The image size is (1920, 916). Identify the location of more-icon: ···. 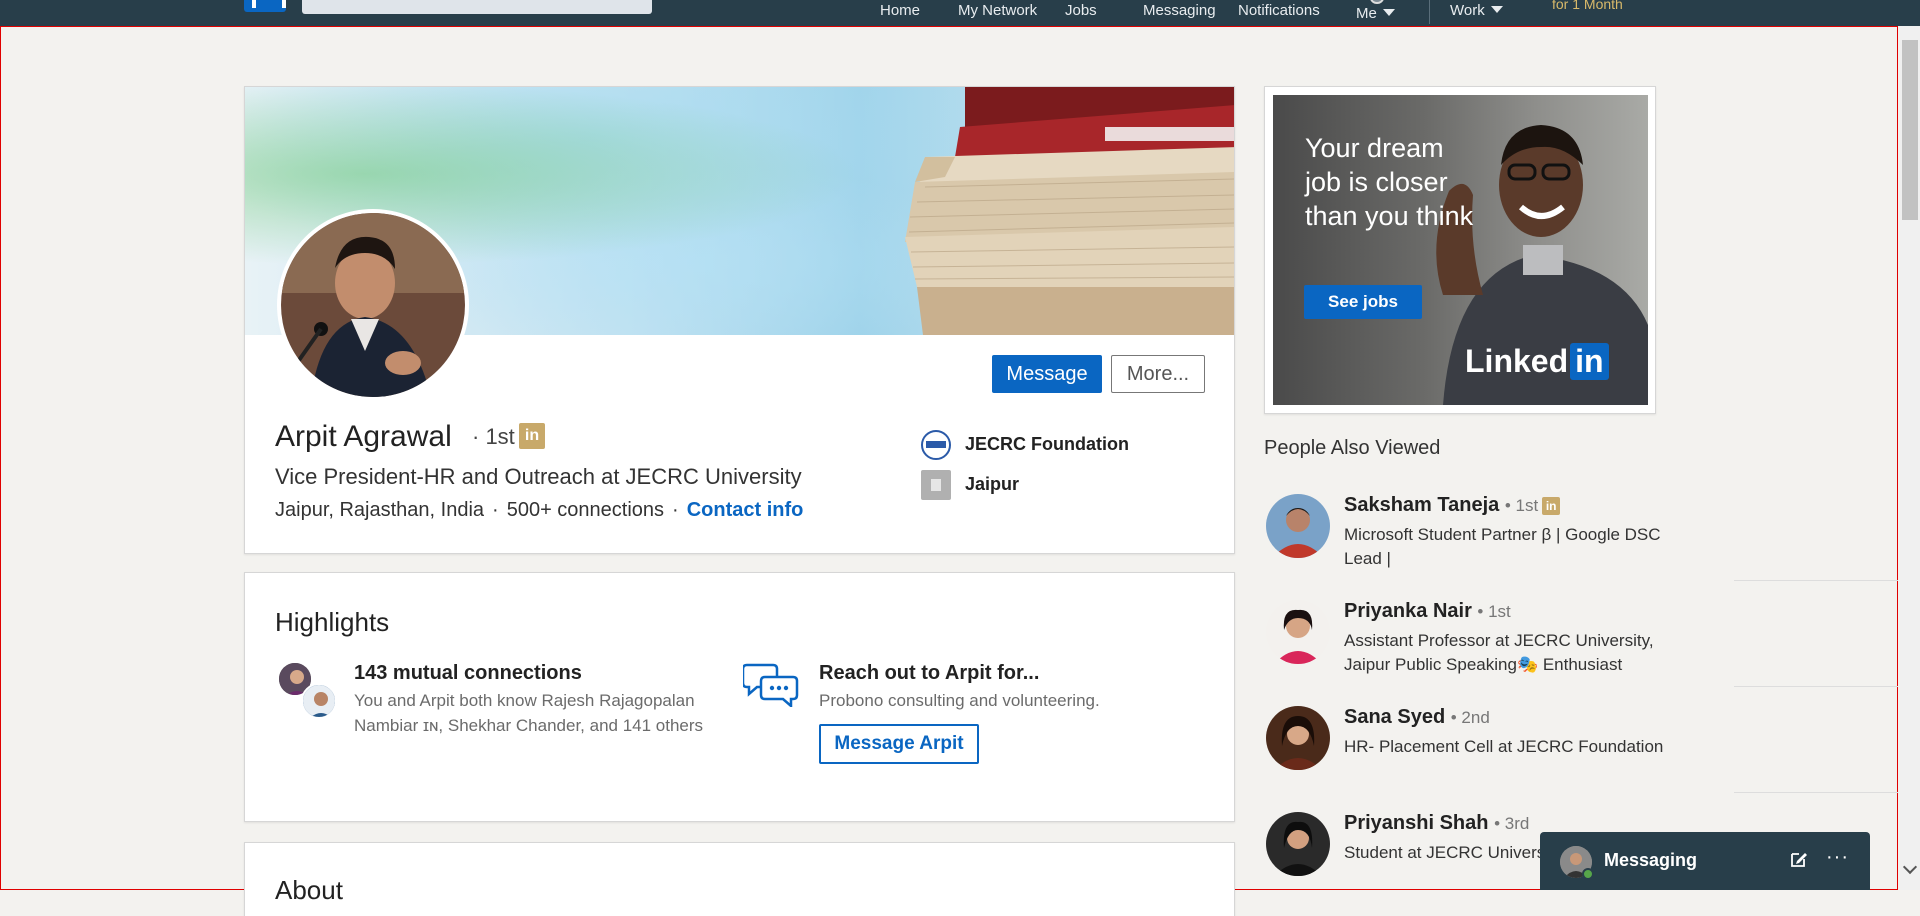
(1837, 857).